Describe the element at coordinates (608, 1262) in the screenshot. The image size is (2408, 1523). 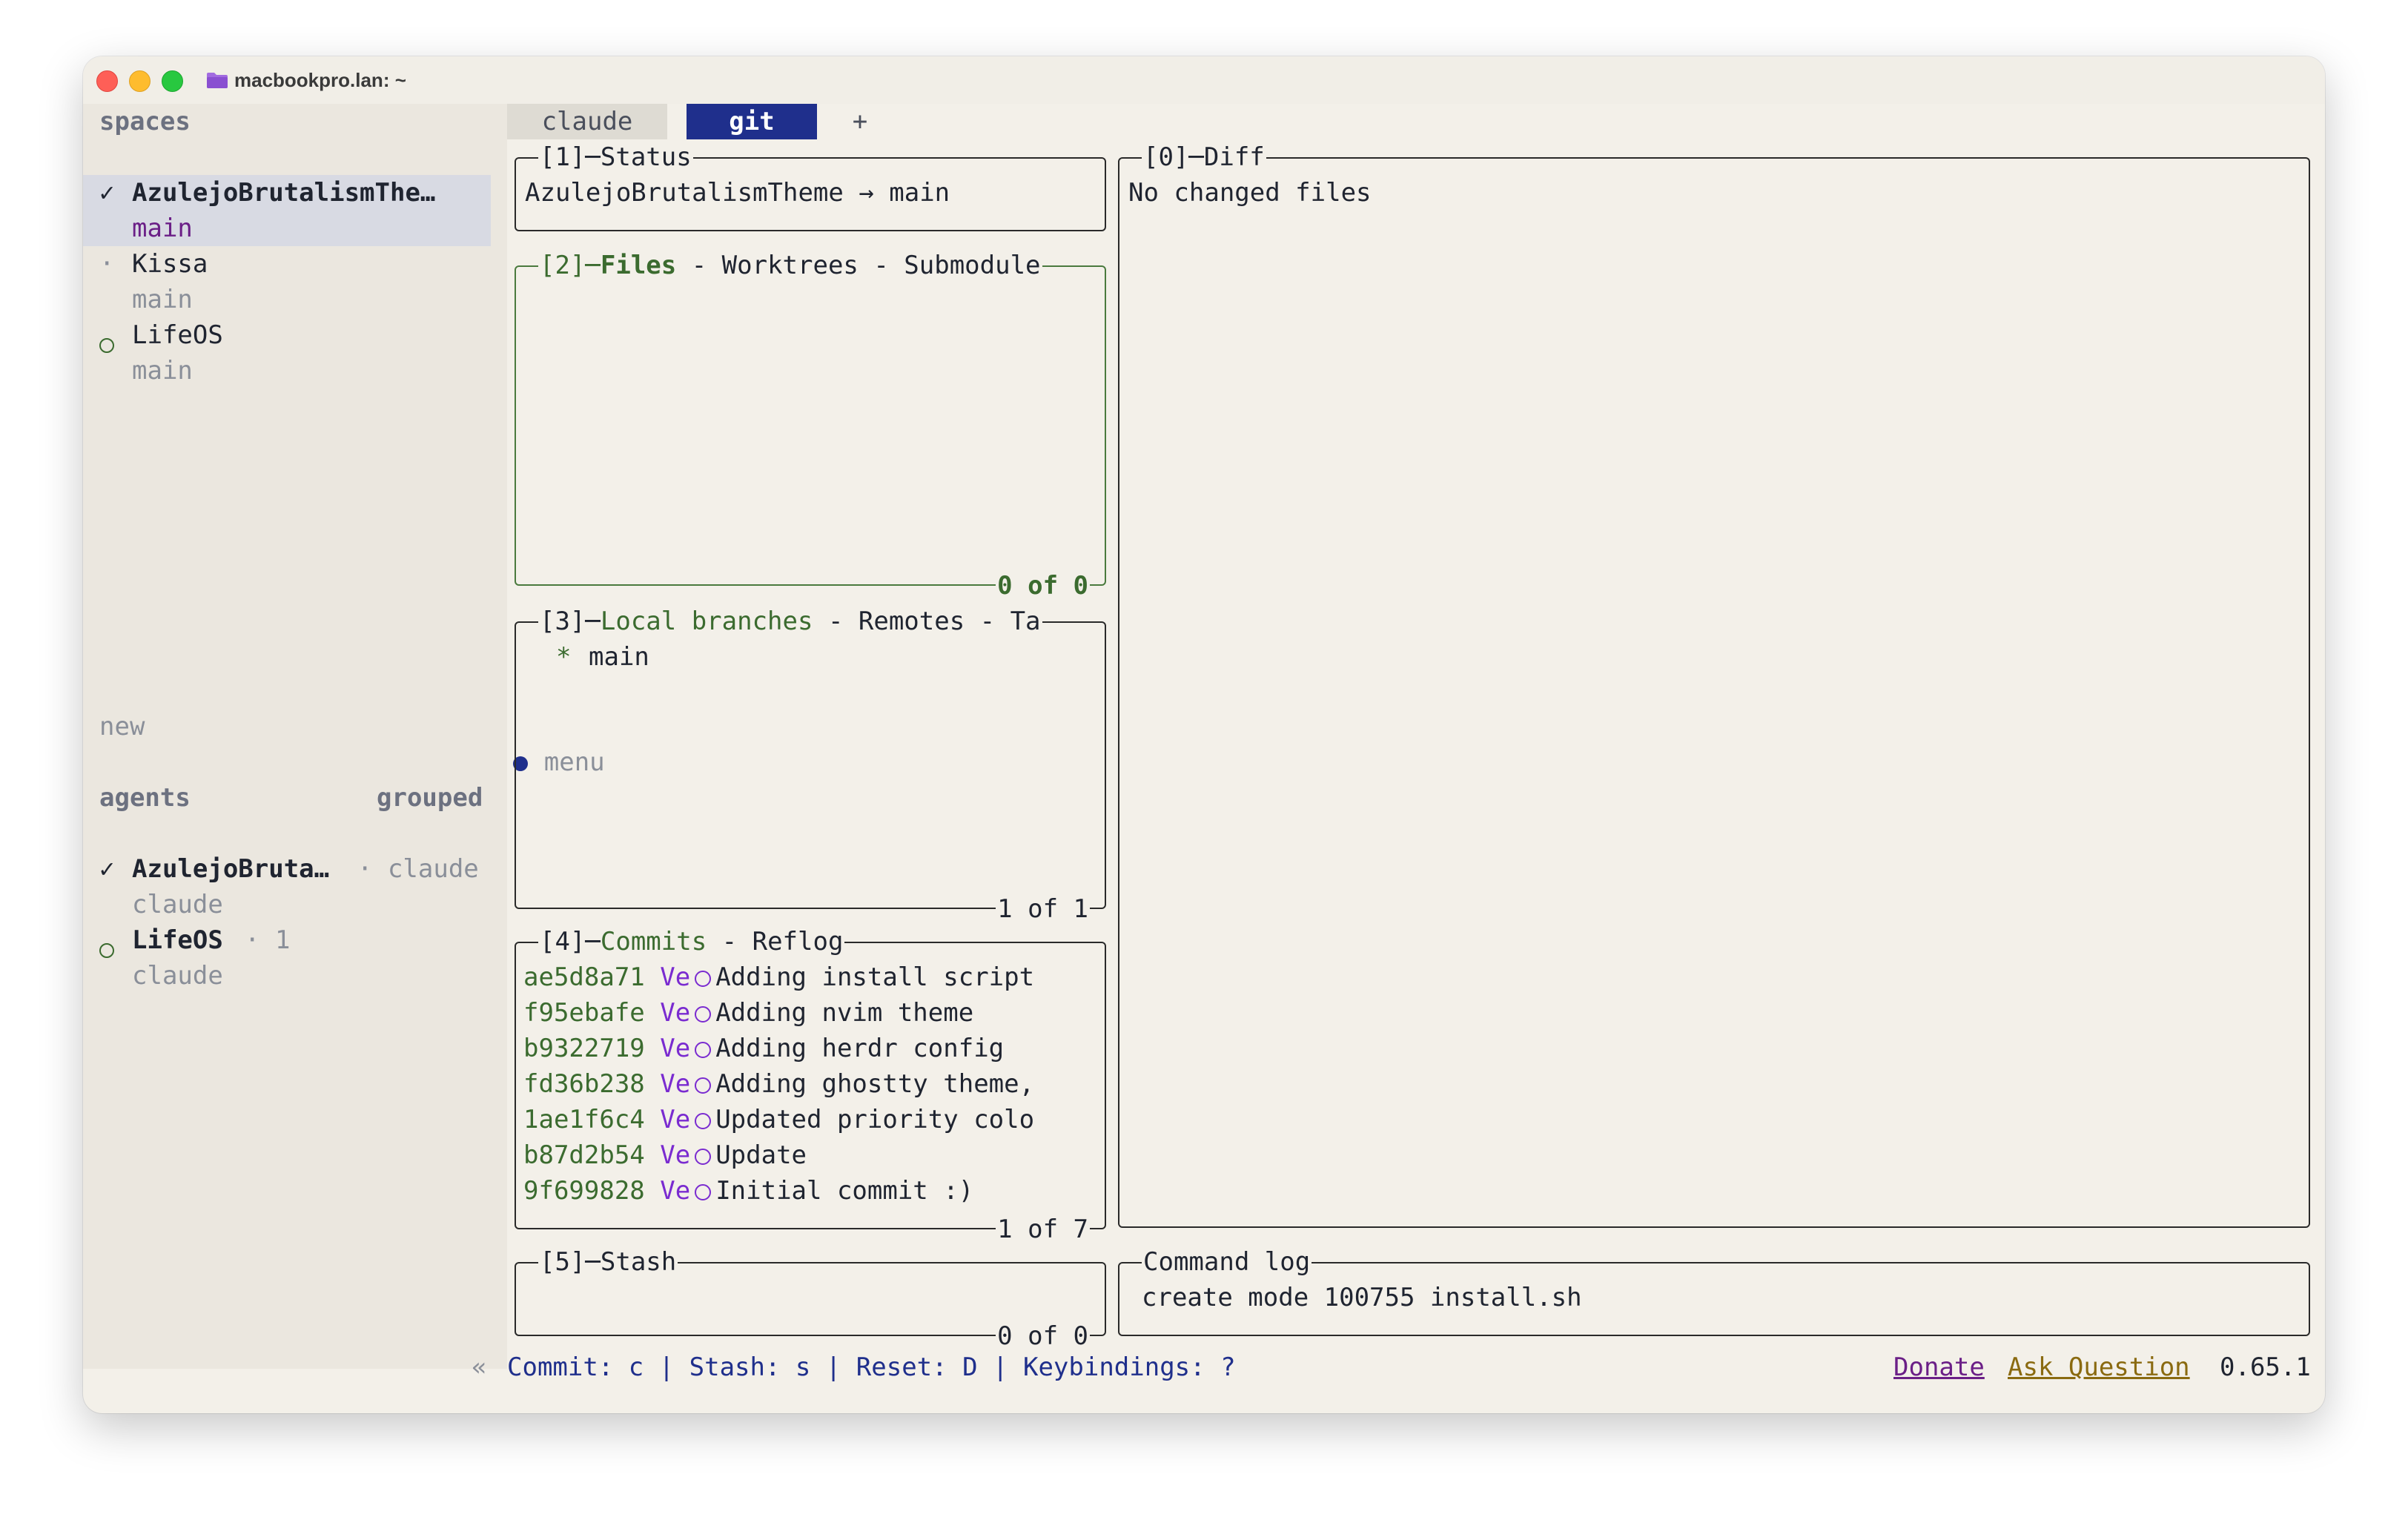
I see `stash-panel-title: [5]─Stash` at that location.